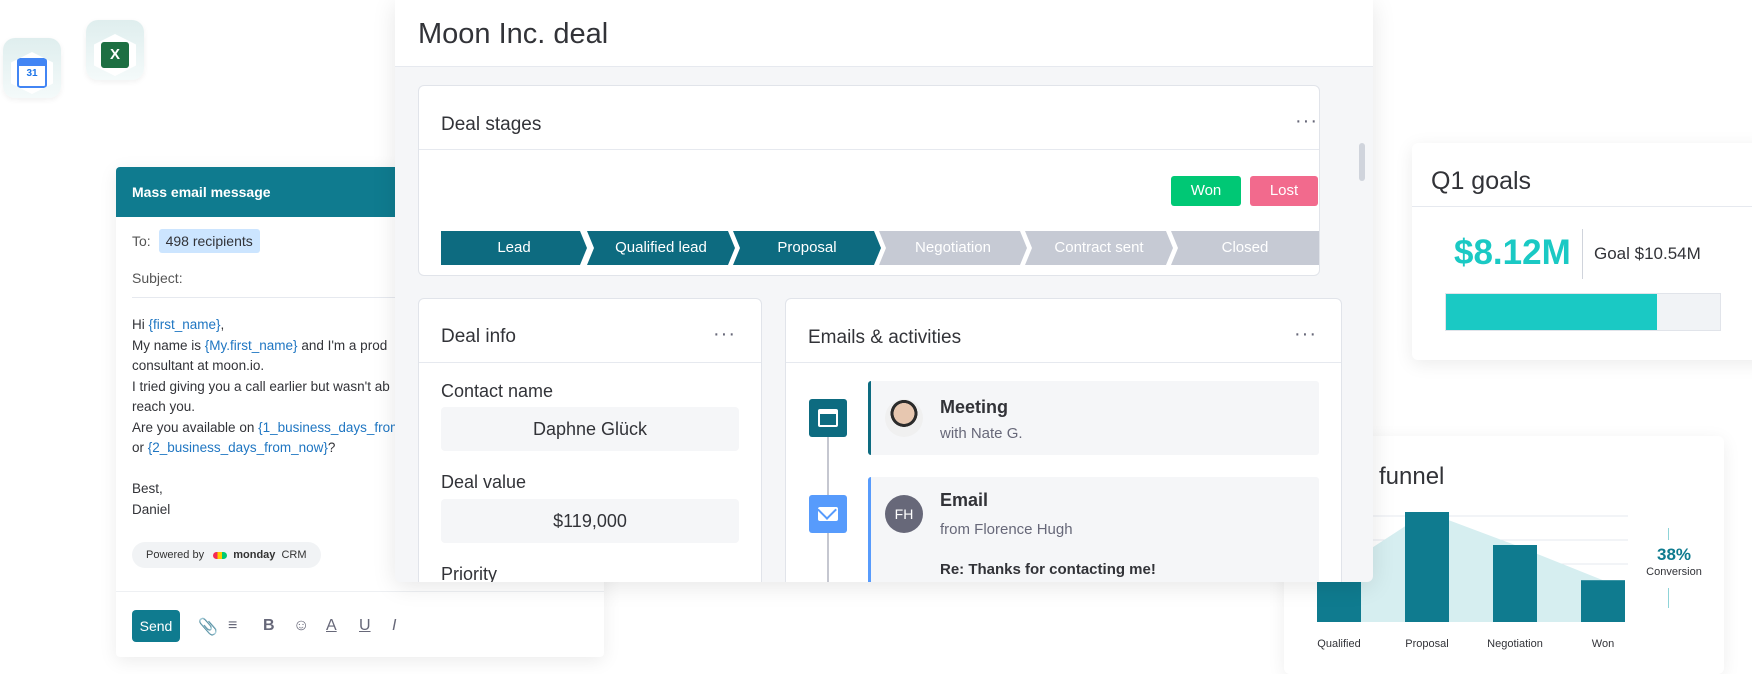  I want to click on q1-goals-card: Q1 goals $8.12M Goal $10.54M, so click(1582, 251).